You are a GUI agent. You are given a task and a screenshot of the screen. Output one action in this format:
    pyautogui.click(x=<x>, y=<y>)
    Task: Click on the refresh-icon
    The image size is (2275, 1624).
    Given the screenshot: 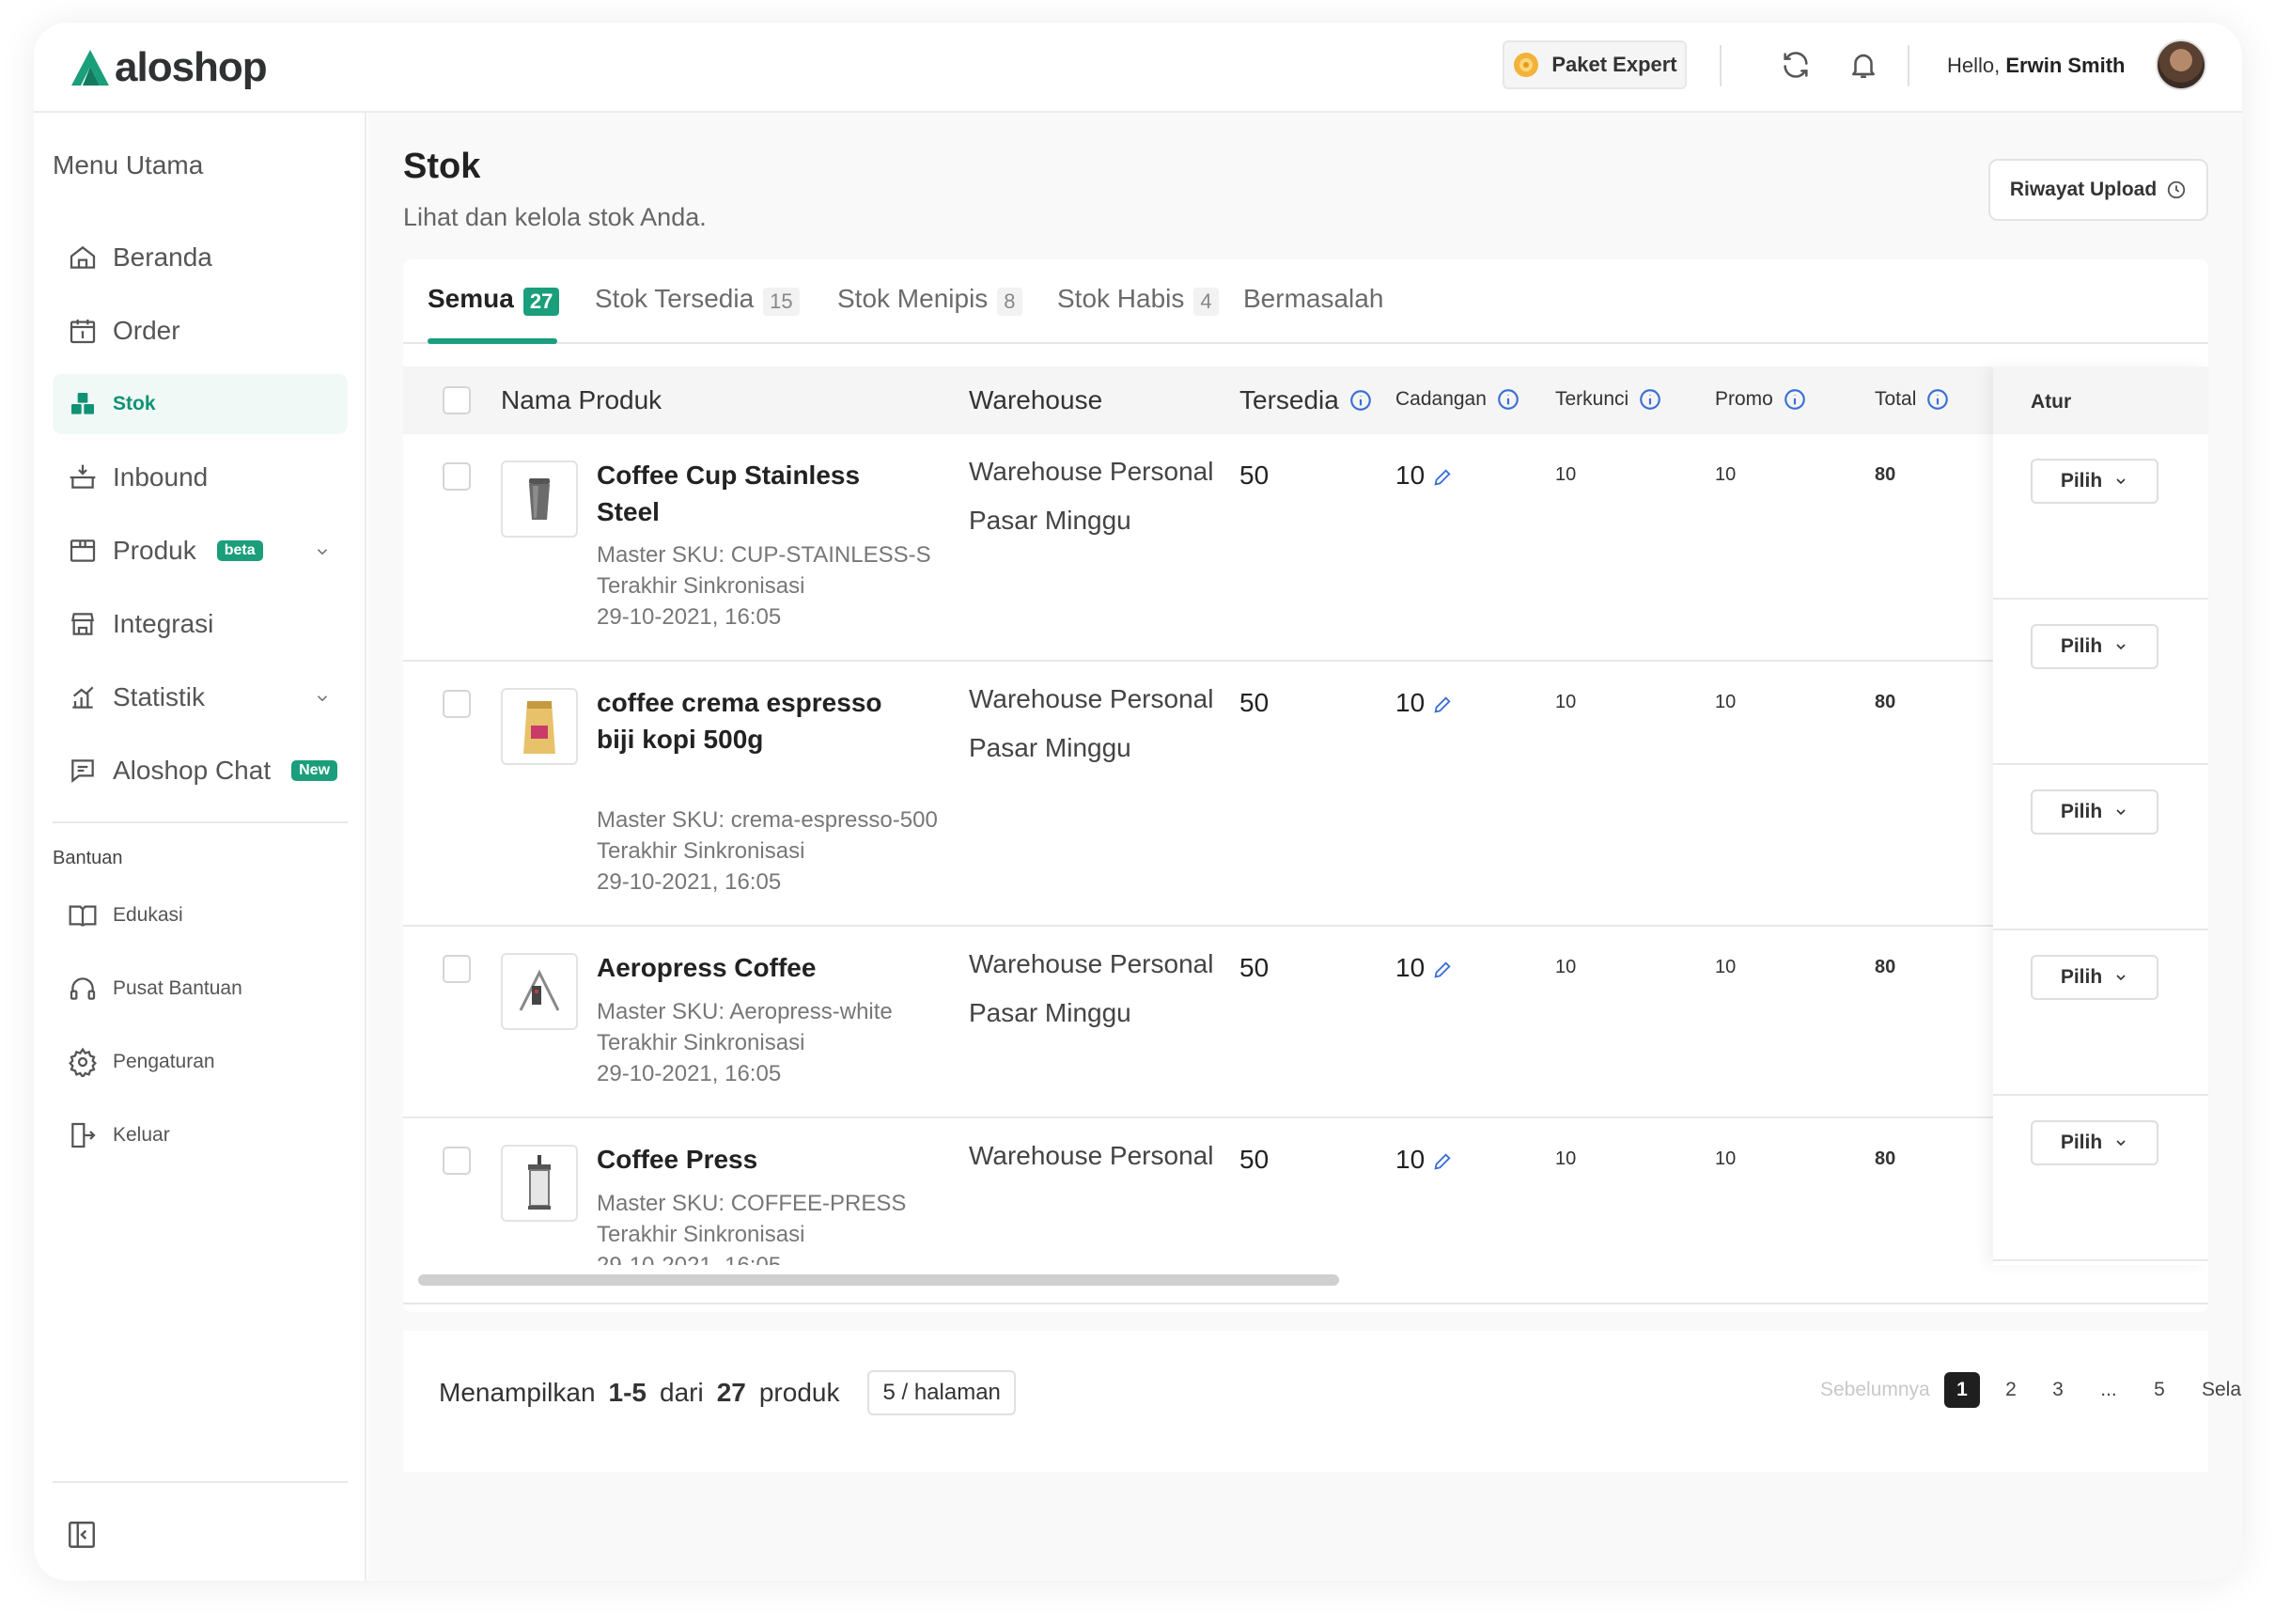 What is the action you would take?
    pyautogui.click(x=1796, y=65)
    